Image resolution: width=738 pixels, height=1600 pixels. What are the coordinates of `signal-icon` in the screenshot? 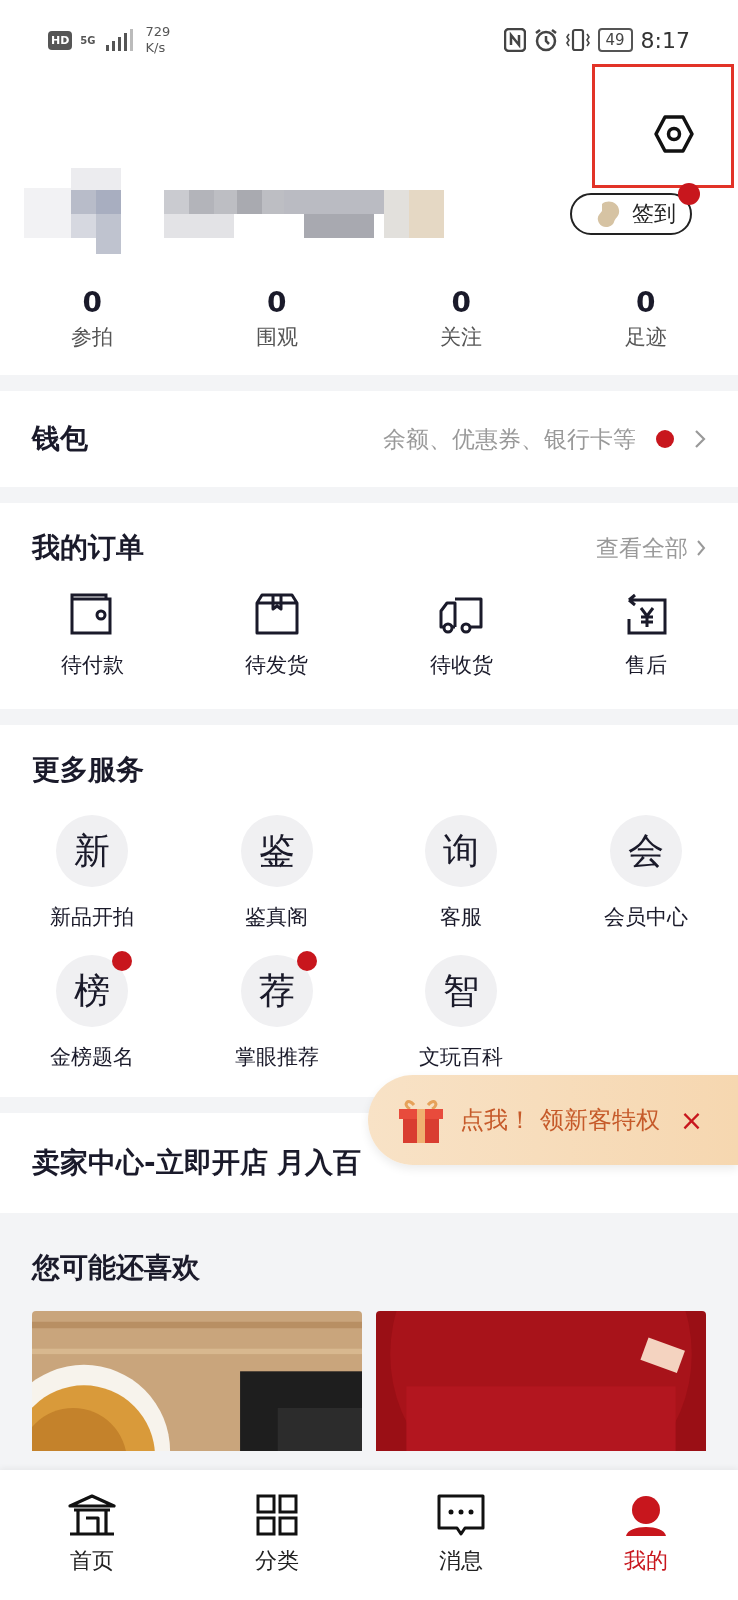 It's located at (118, 40).